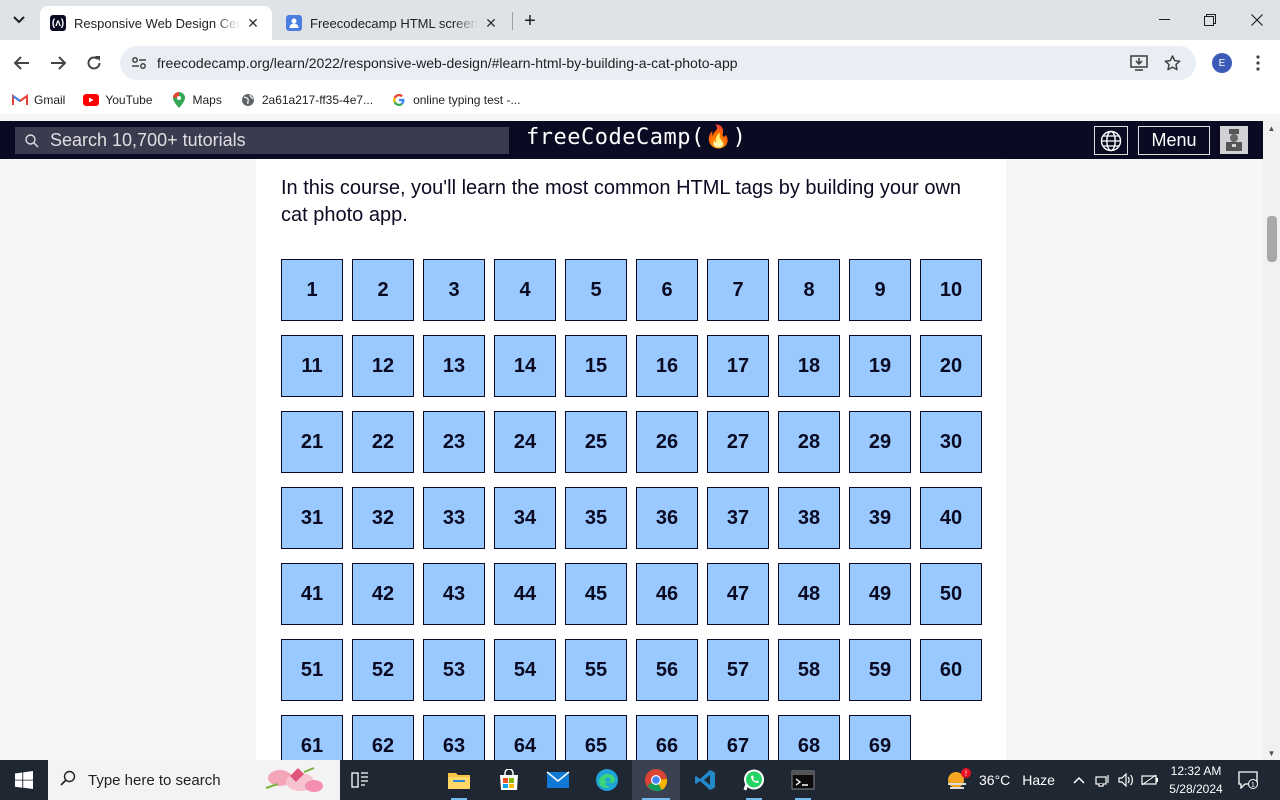  I want to click on mail-icon, so click(558, 780).